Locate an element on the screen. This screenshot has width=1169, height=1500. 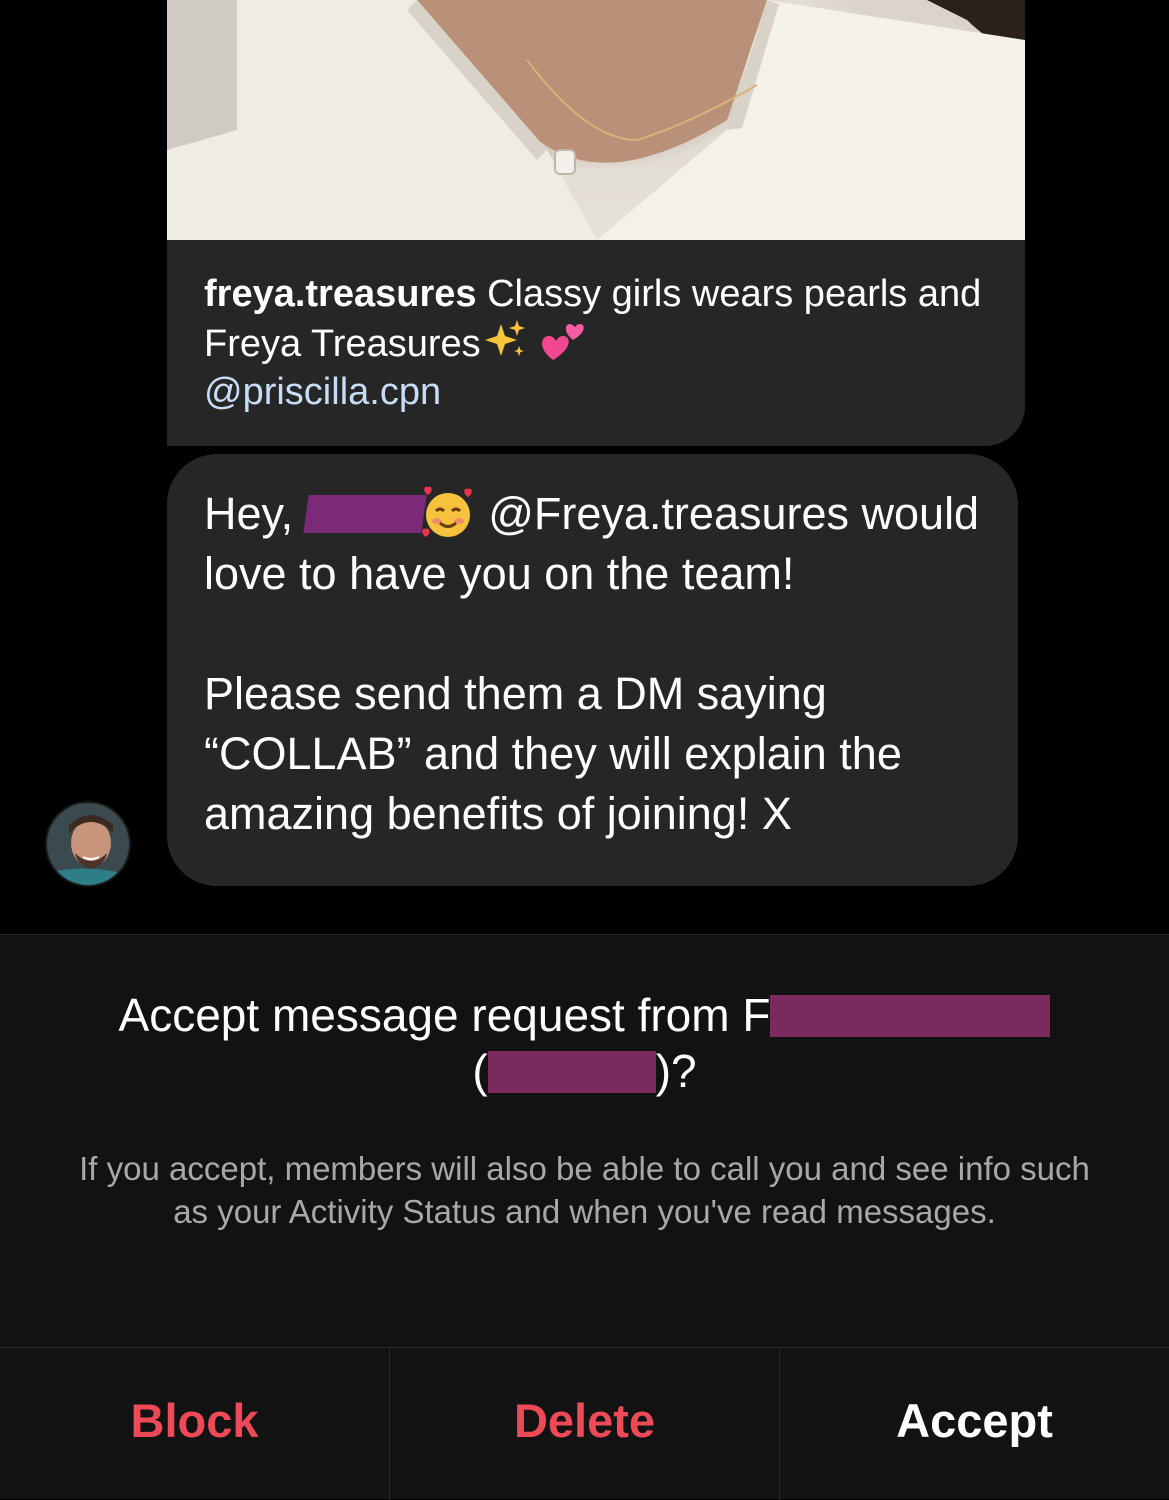
block-button: Block is located at coordinates (194, 1424).